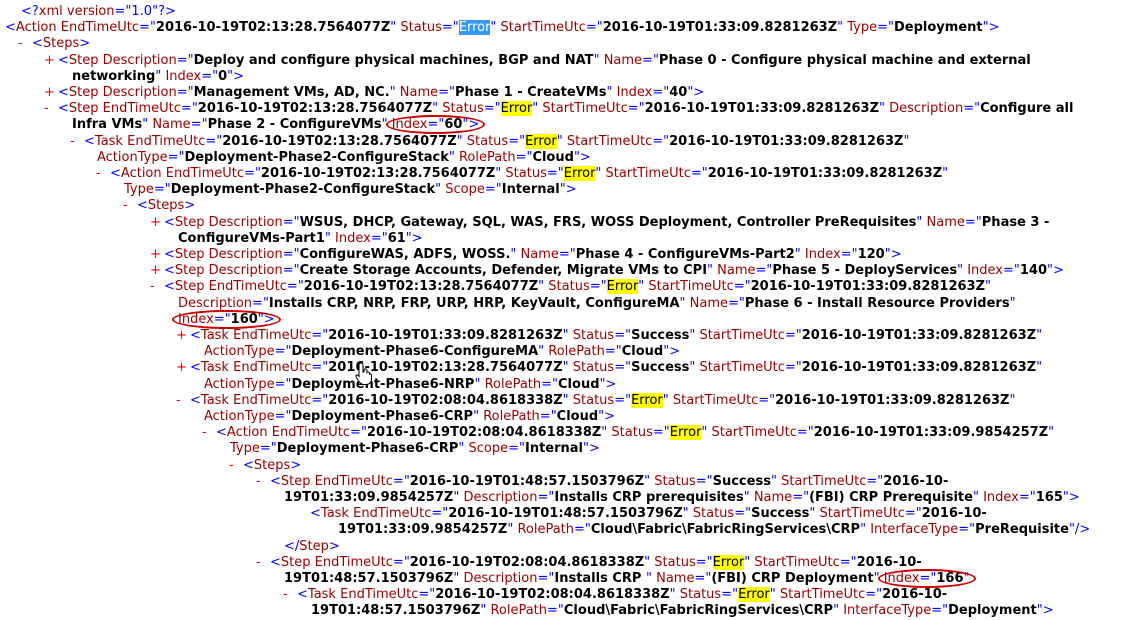  I want to click on xml-attribute-value: Internal, so click(530, 190).